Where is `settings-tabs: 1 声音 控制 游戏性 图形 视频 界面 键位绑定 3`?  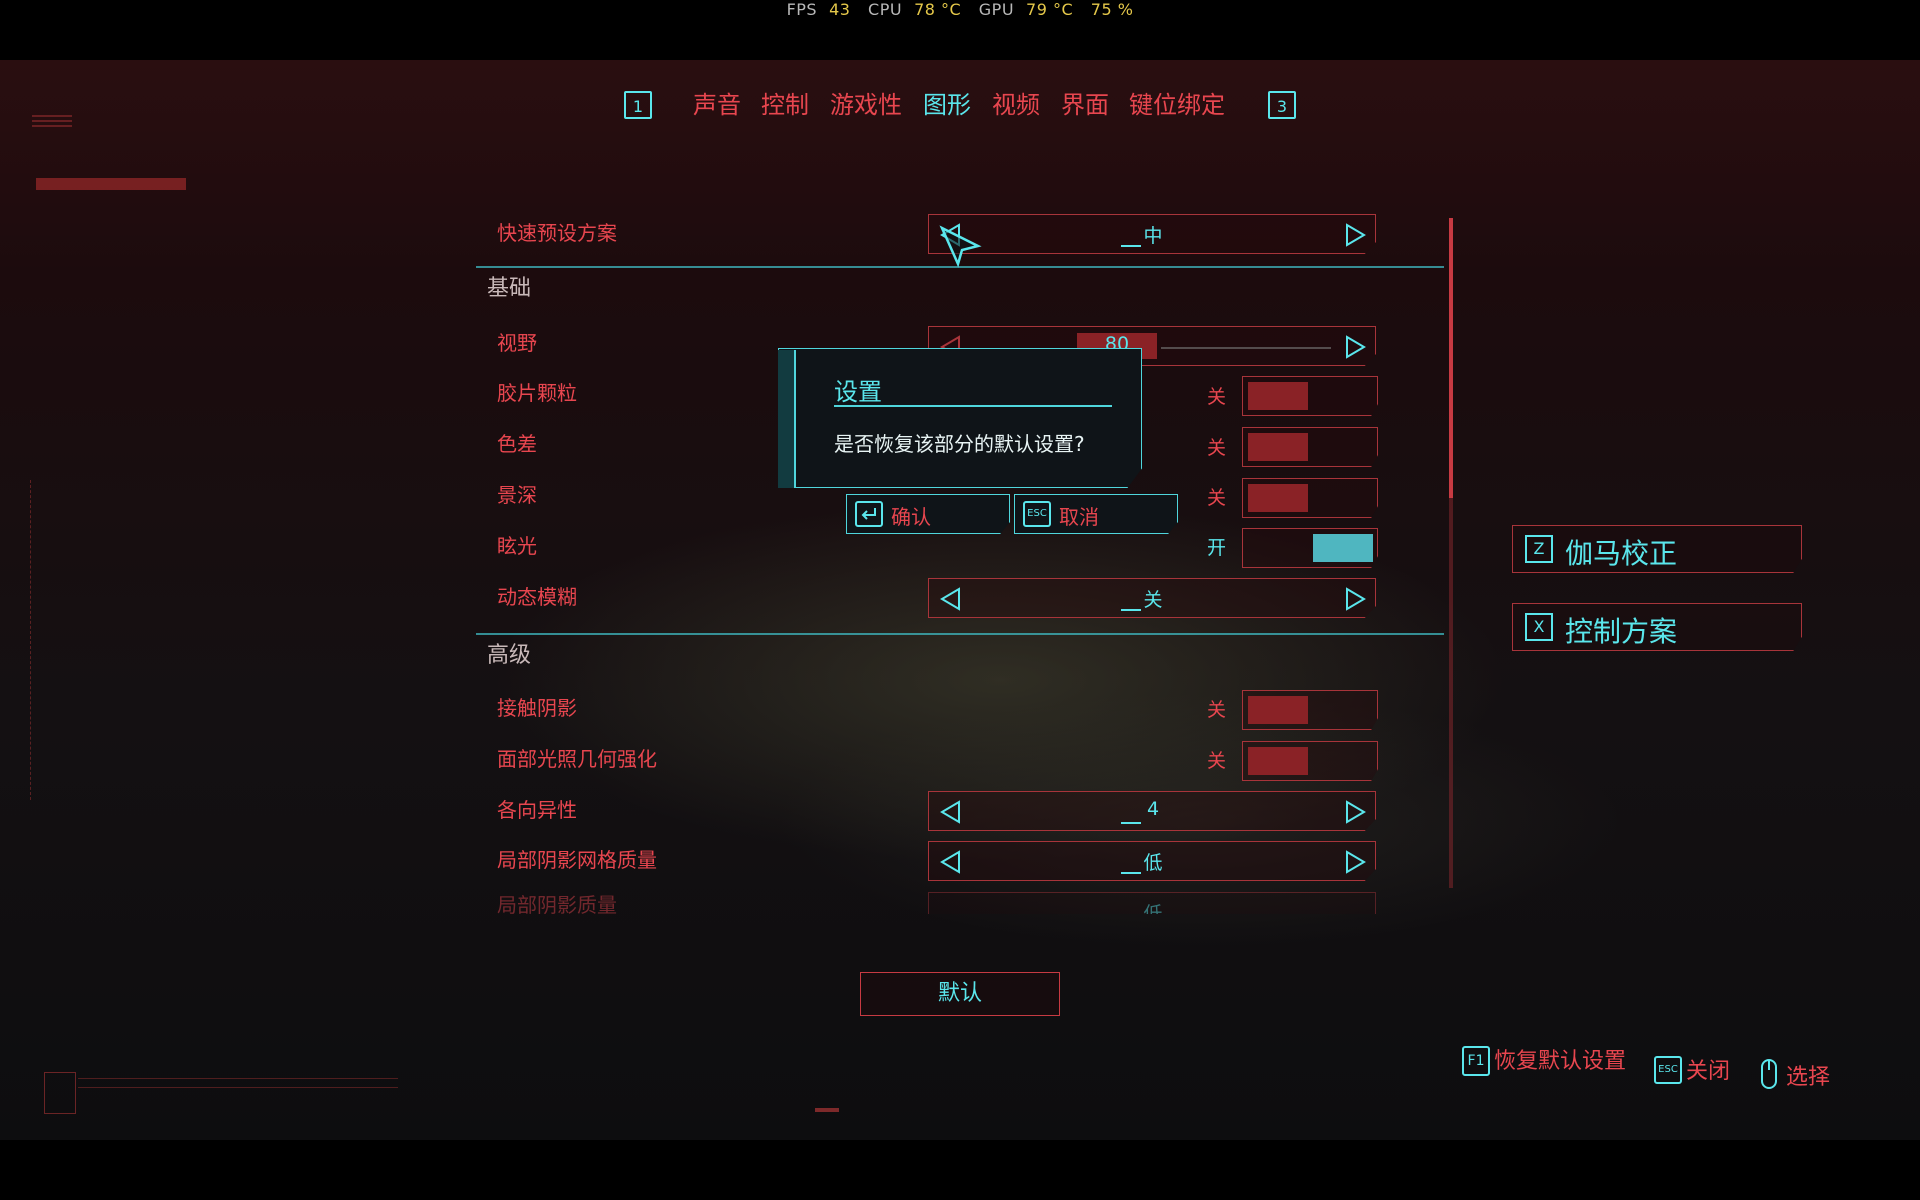
settings-tabs: 1 声音 控制 游戏性 图形 视频 界面 键位绑定 3 is located at coordinates (960, 107).